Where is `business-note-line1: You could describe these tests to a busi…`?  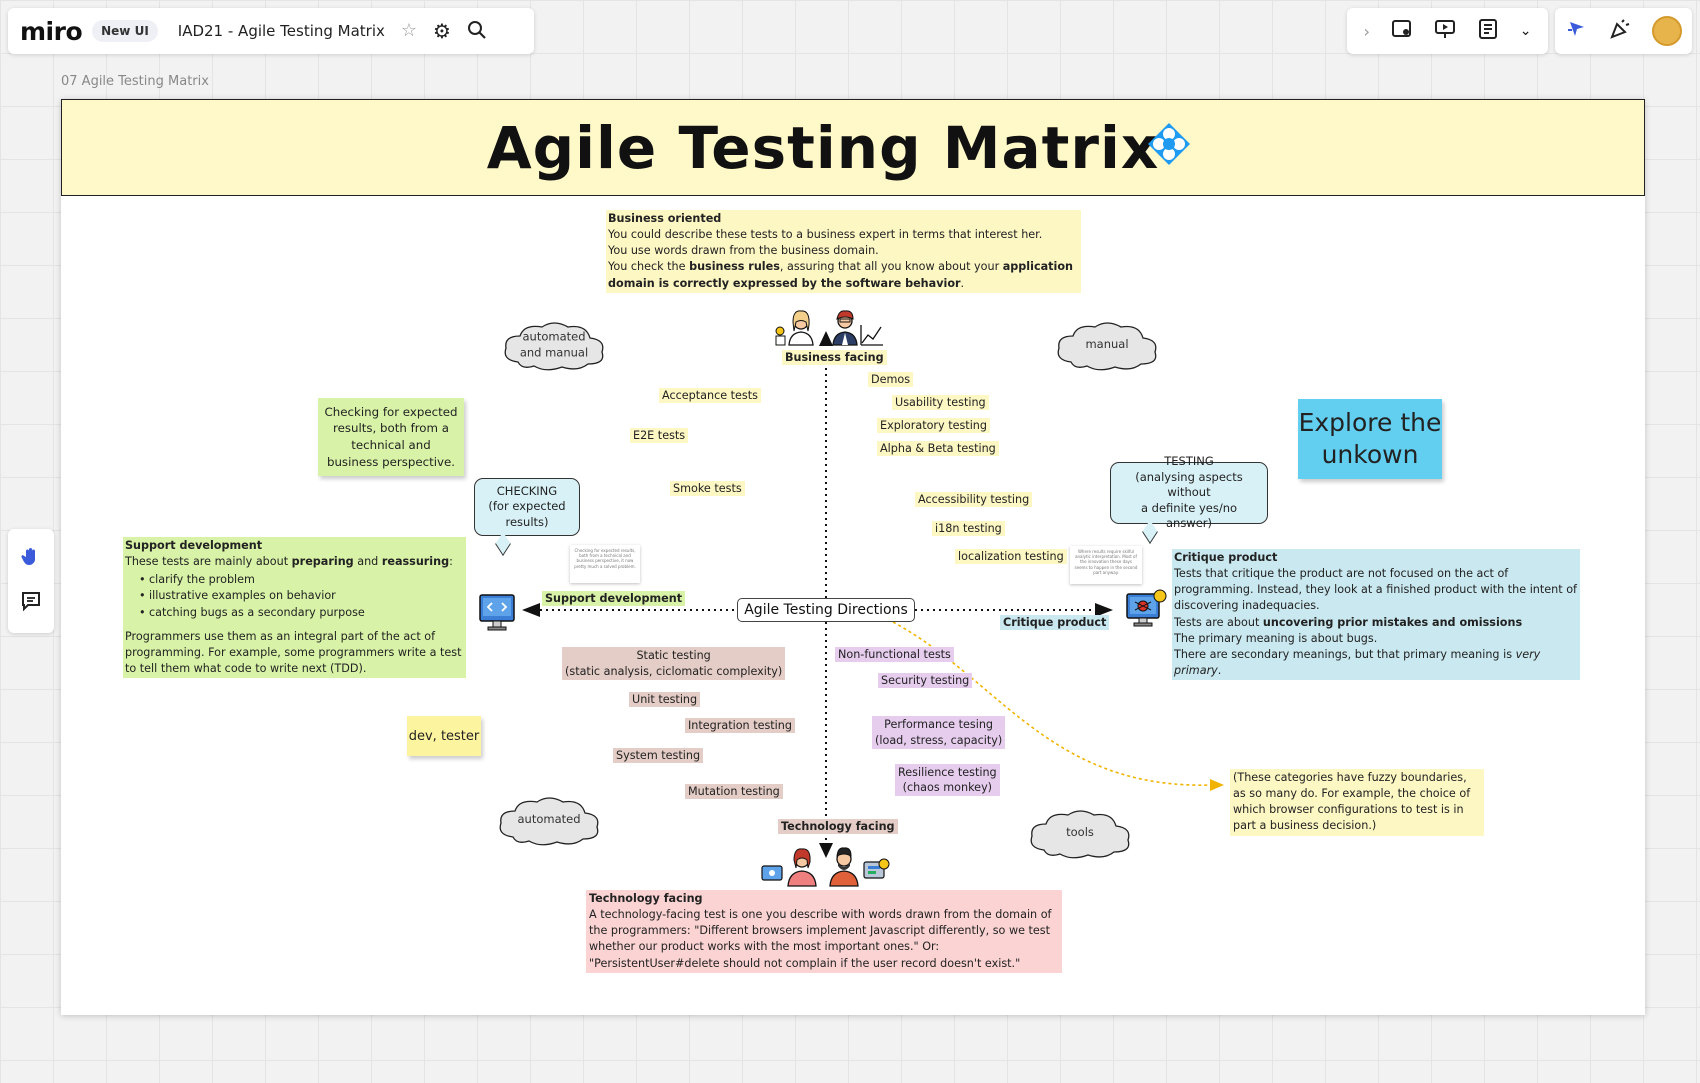 business-note-line1: You could describe these tests to a busi… is located at coordinates (825, 235).